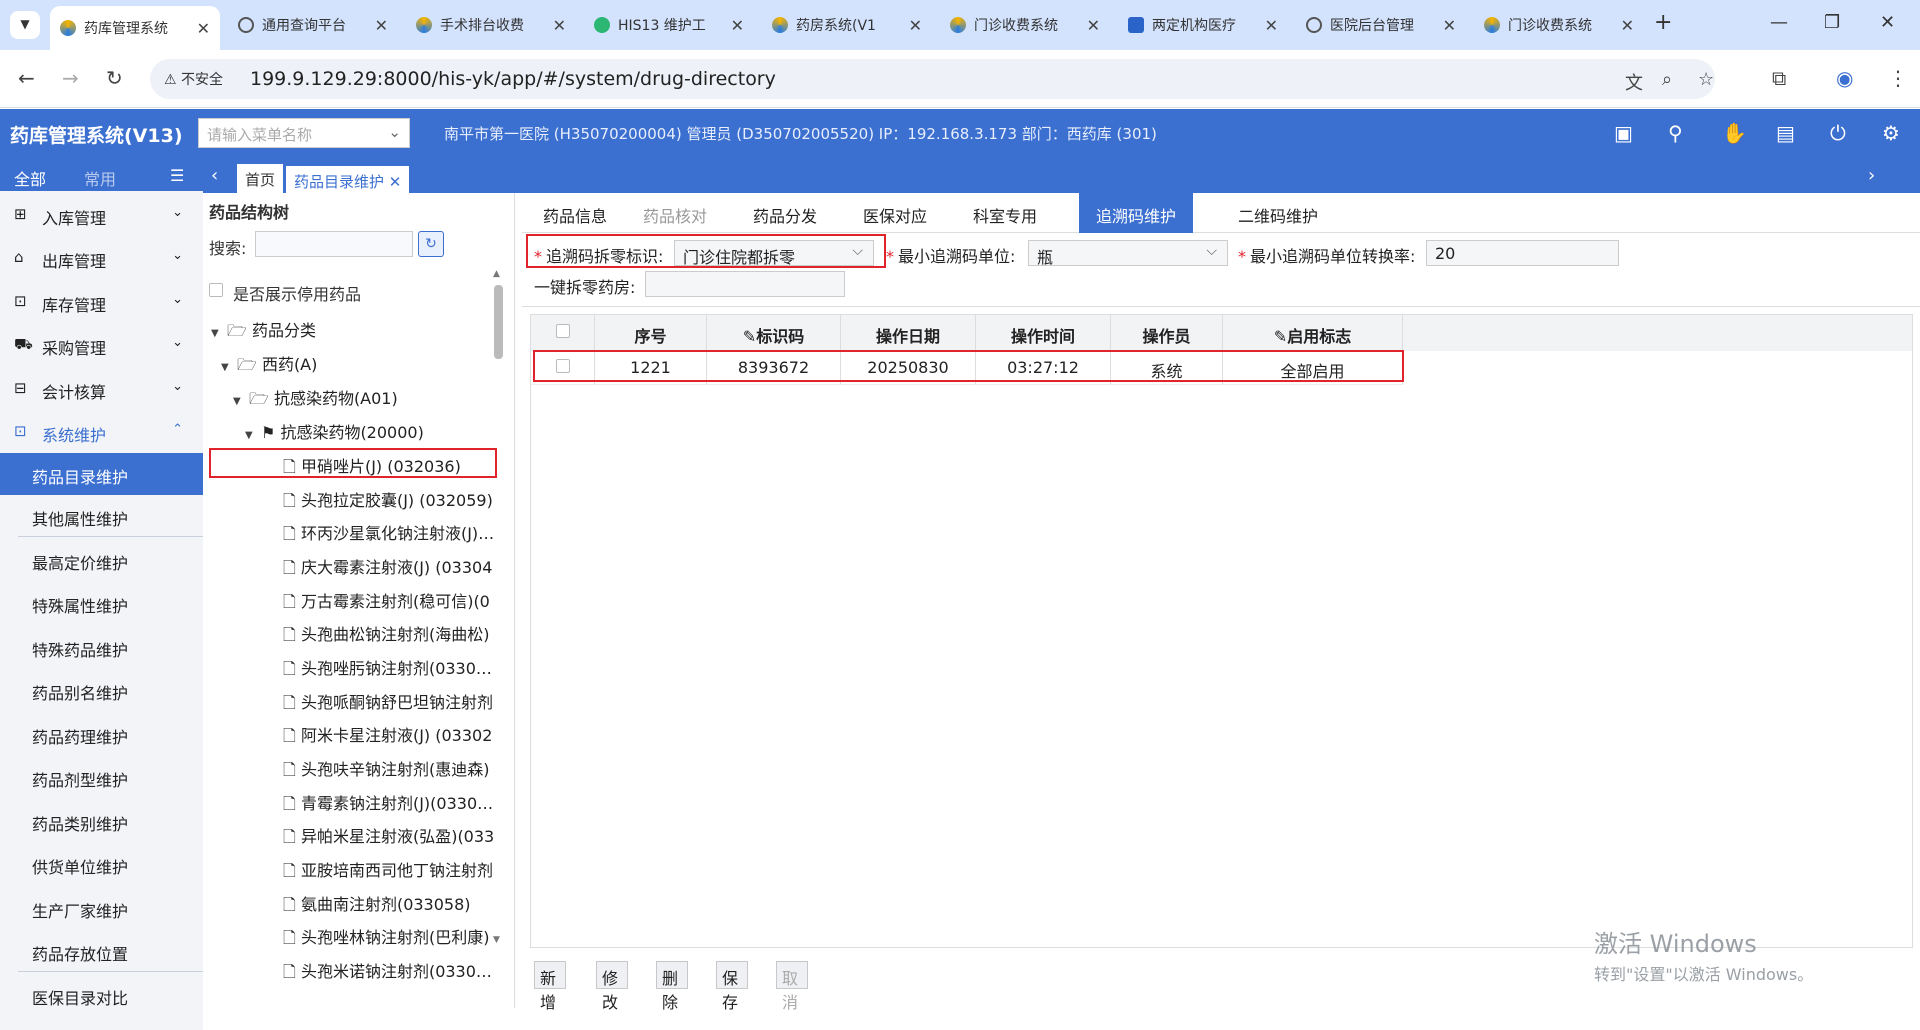  Describe the element at coordinates (260, 178) in the screenshot. I see `page-tab-home: 首页` at that location.